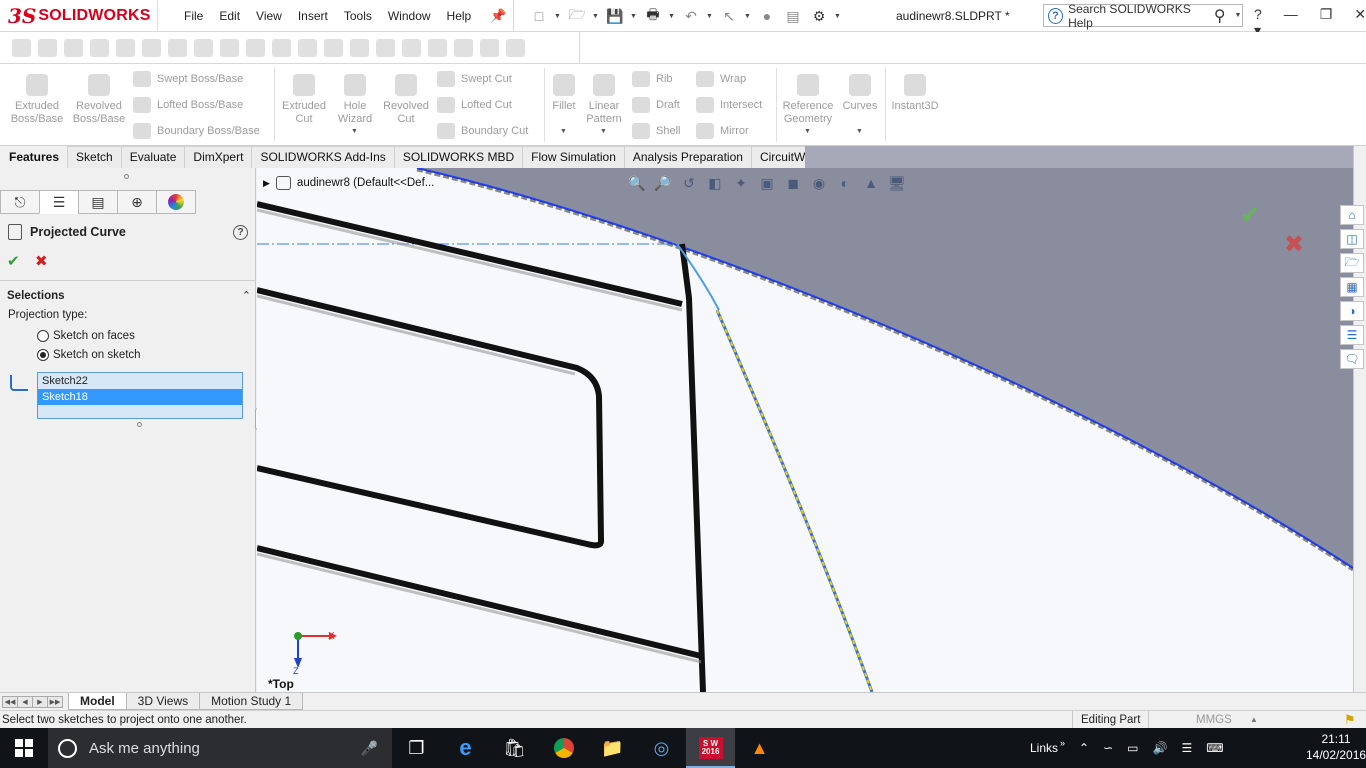 The image size is (1366, 768). What do you see at coordinates (41, 261) in the screenshot?
I see `cancel-x-icon: ✖` at bounding box center [41, 261].